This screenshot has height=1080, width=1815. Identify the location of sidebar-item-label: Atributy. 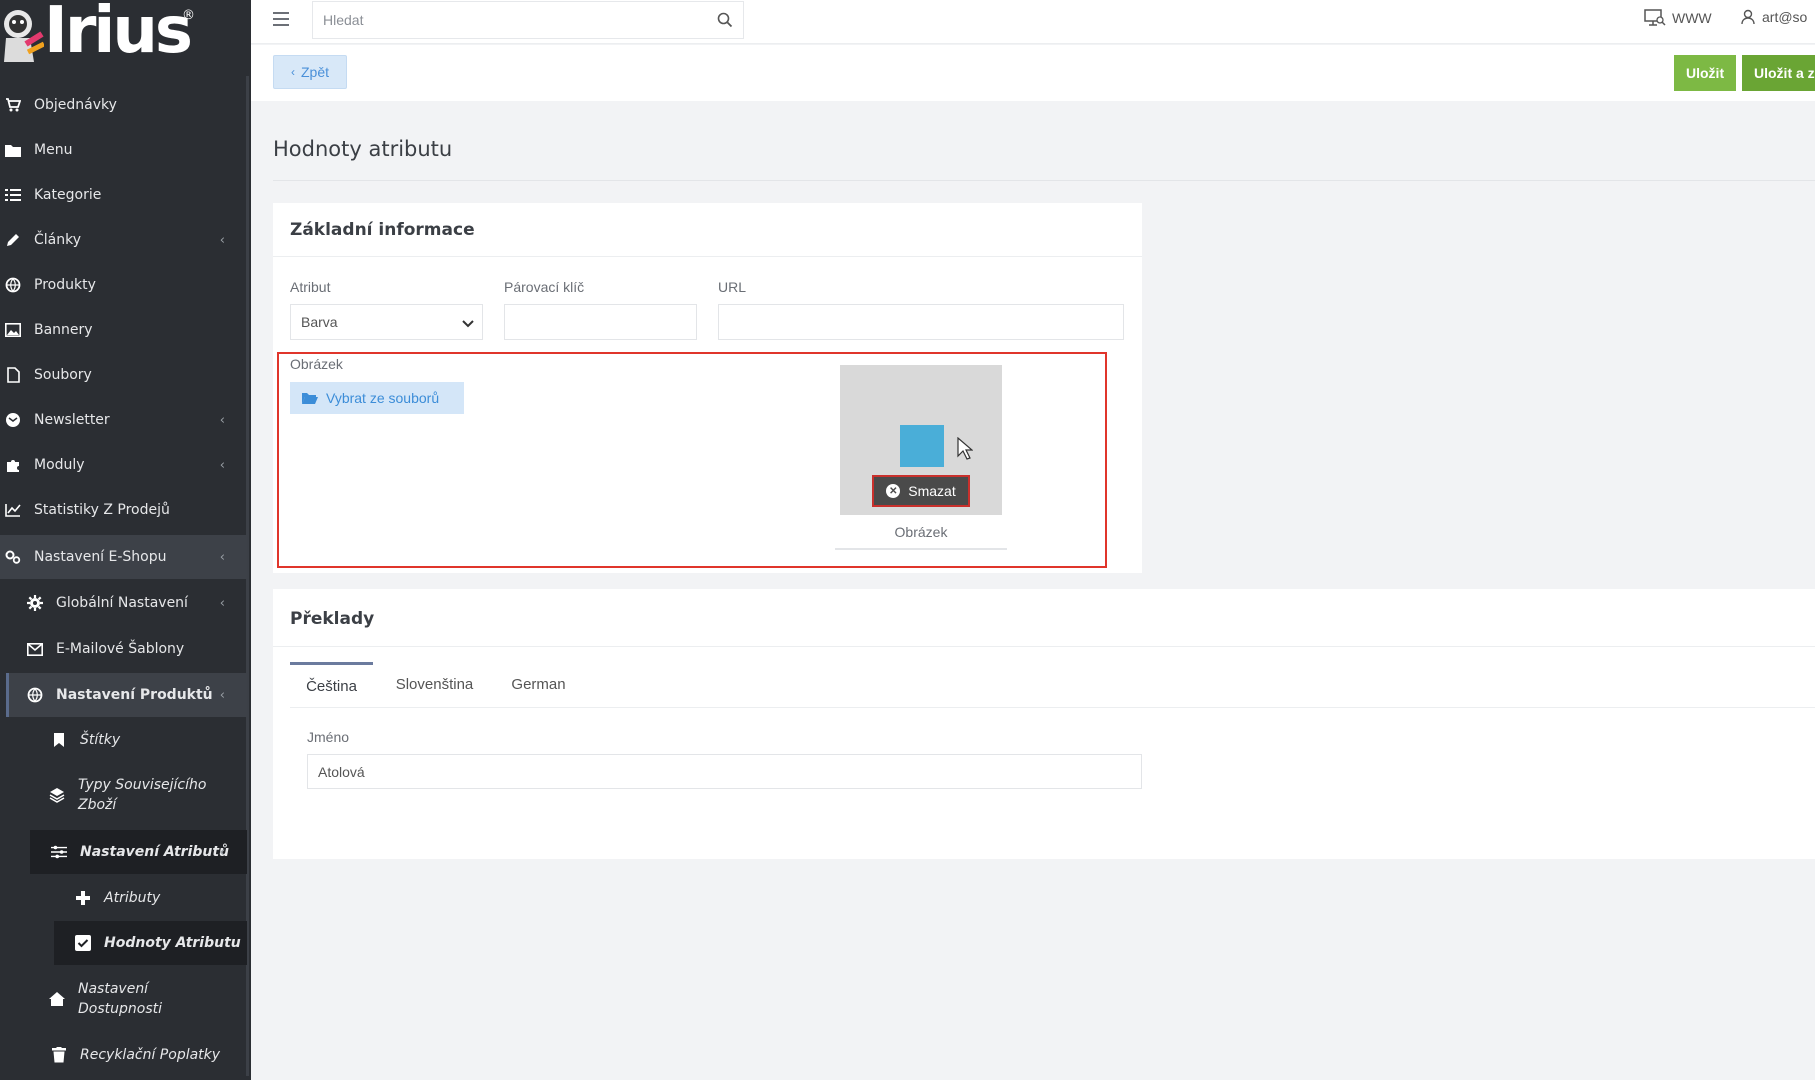
(132, 898).